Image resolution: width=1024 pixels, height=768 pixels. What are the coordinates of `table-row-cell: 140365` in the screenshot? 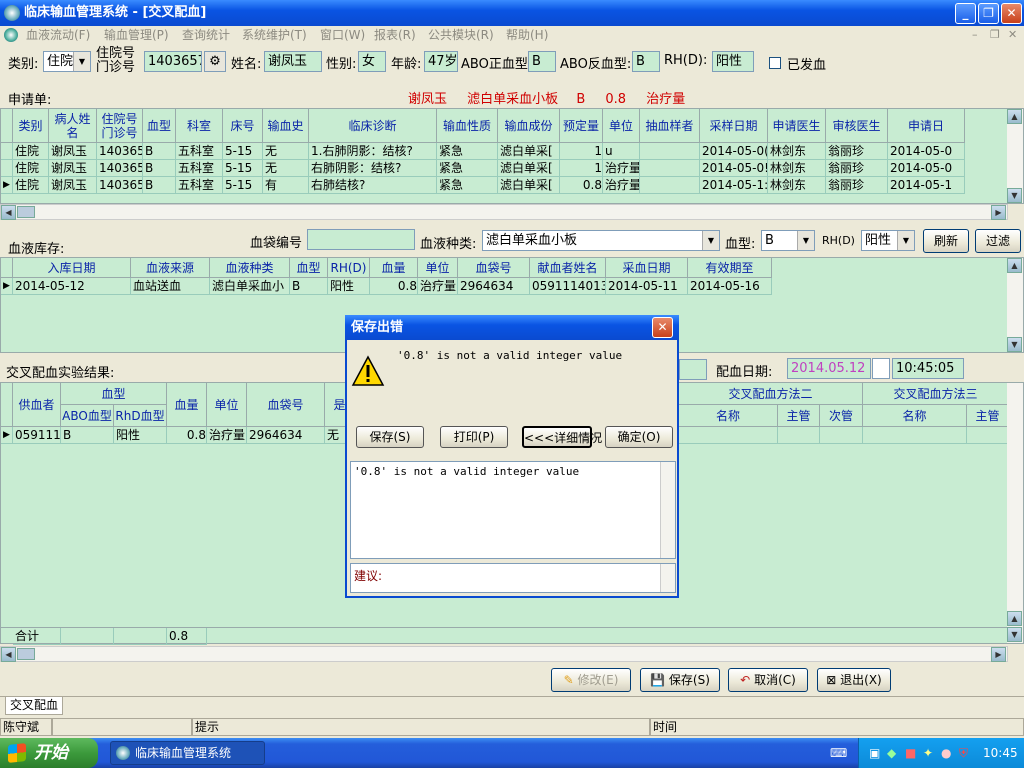 It's located at (120, 168).